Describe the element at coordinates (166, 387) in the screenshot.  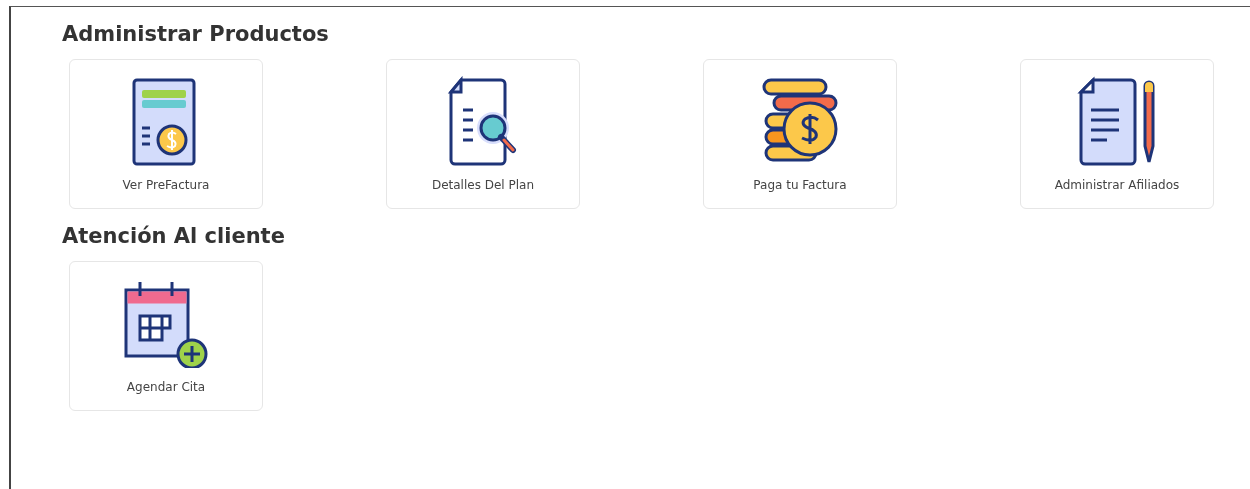
I see `tile-label: Agendar Cita` at that location.